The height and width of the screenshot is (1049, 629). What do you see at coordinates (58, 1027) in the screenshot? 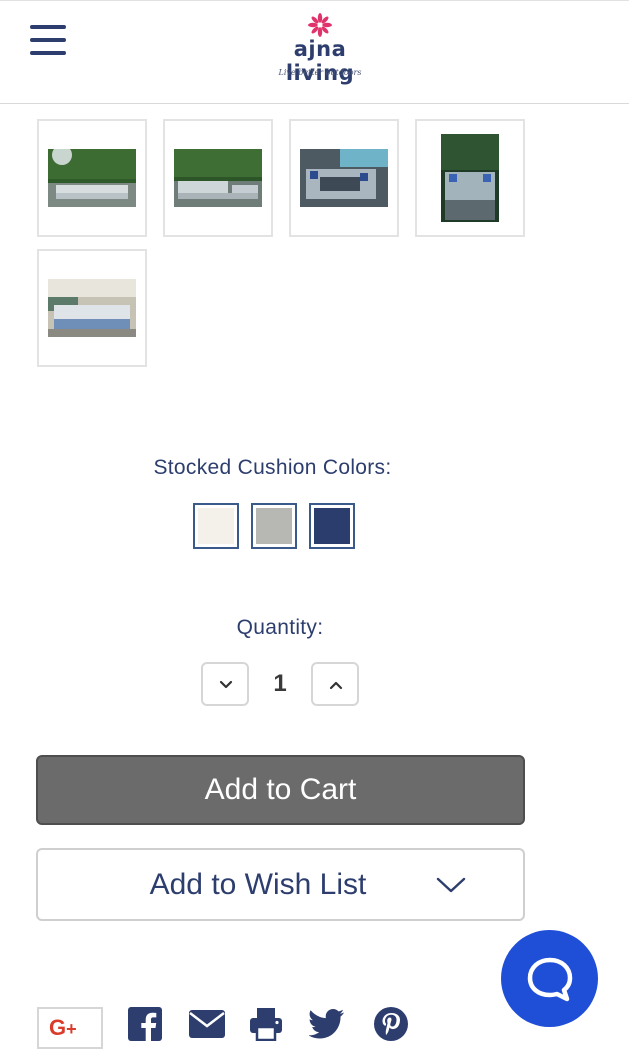
I see `google-plus-label: G` at bounding box center [58, 1027].